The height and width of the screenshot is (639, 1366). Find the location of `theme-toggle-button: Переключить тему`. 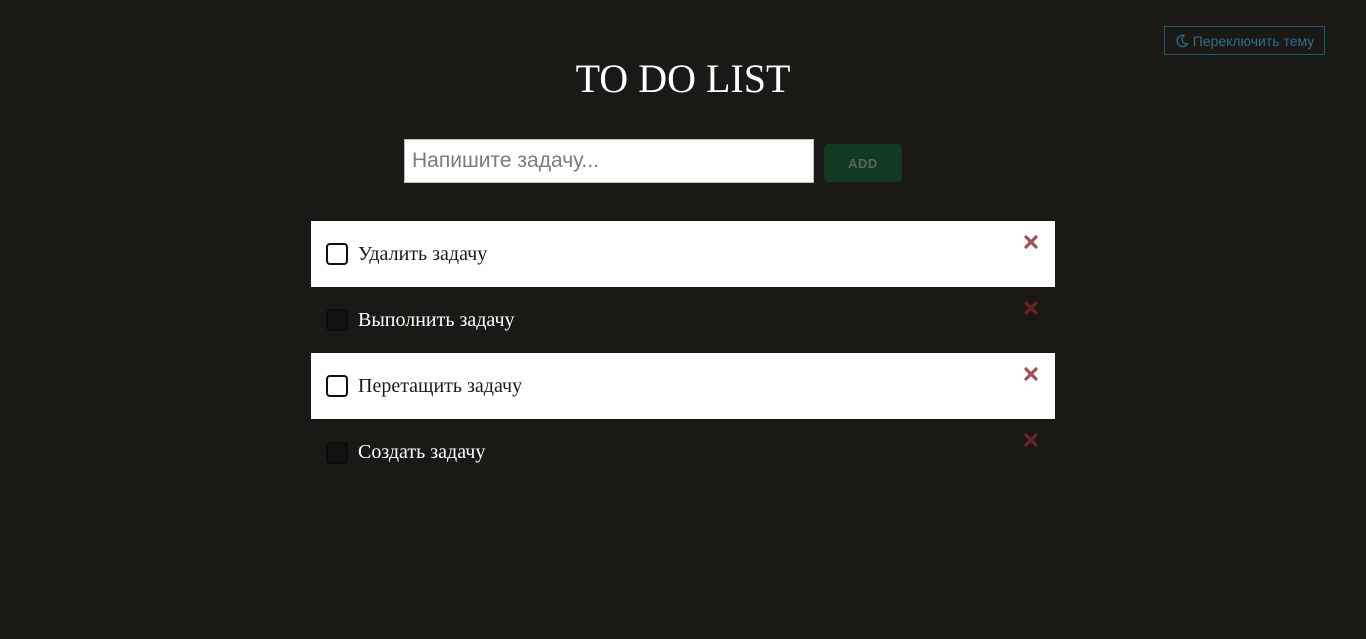

theme-toggle-button: Переключить тему is located at coordinates (1244, 40).